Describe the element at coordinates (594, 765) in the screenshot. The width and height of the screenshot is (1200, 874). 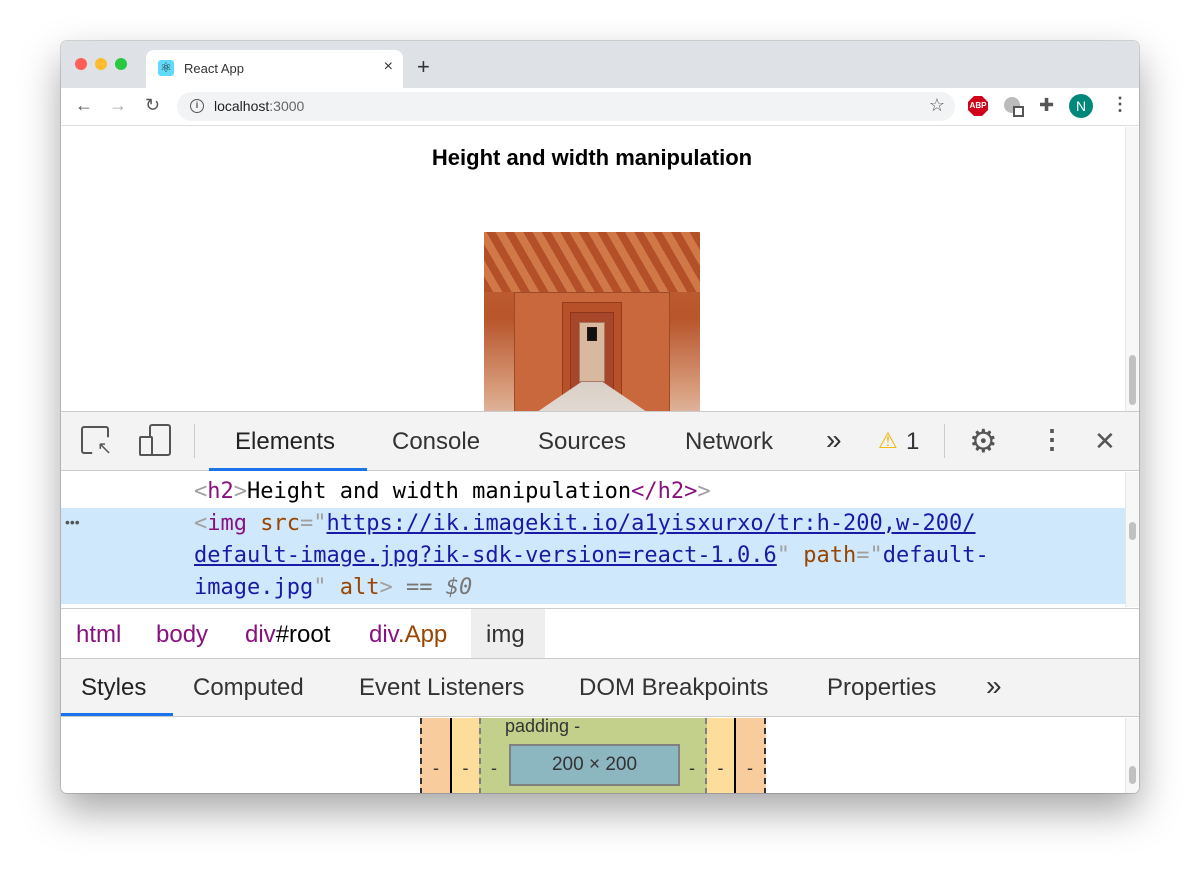
I see `content-box: 200 × 200` at that location.